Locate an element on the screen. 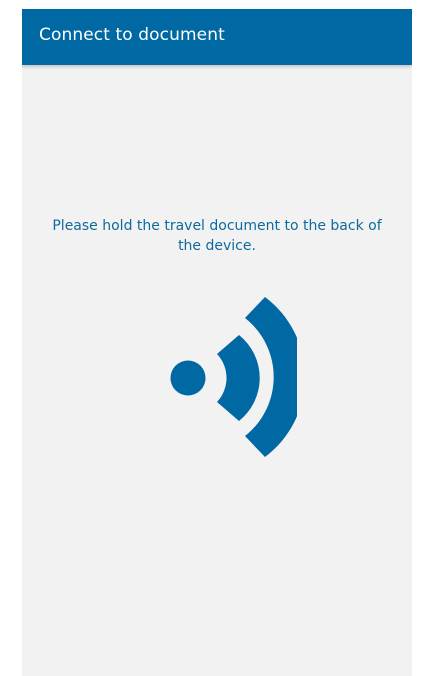 This screenshot has width=434, height=676. nfc-dot is located at coordinates (188, 378).